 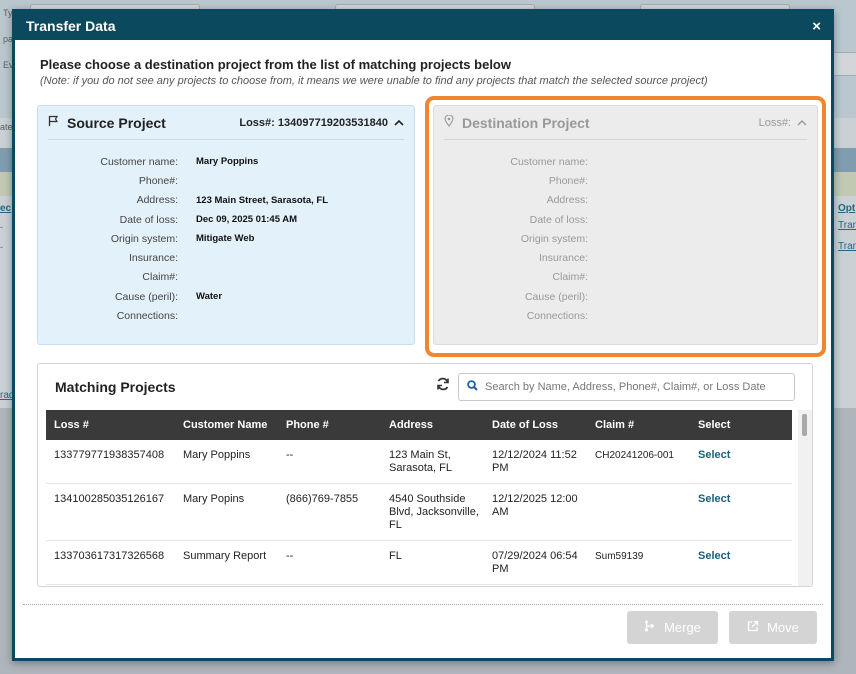 I want to click on source-loss-number: Loss#: 134097719203531840, so click(x=321, y=123).